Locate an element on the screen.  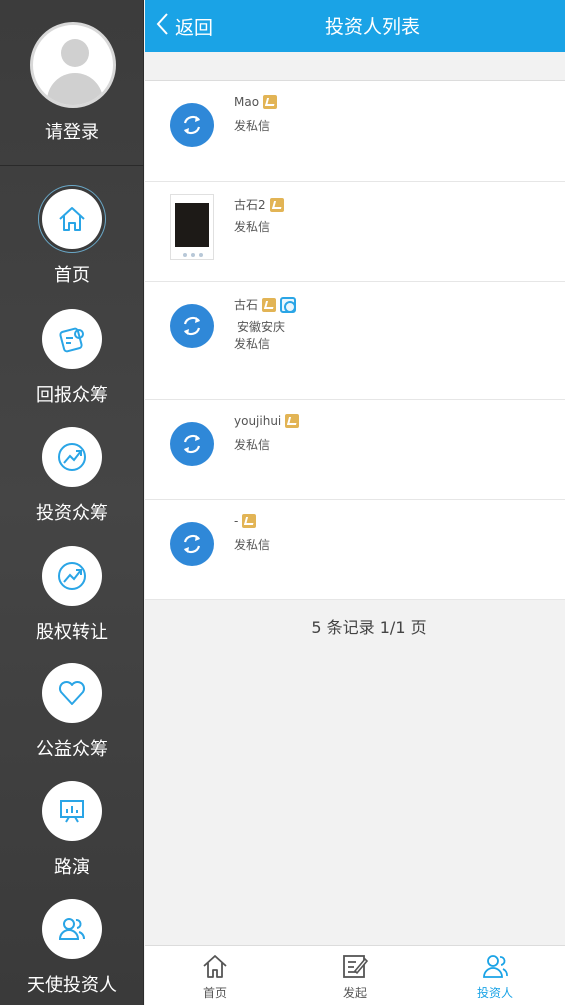
sidebar-item-charity-crowdfunding: 公益众筹 is located at coordinates (72, 721).